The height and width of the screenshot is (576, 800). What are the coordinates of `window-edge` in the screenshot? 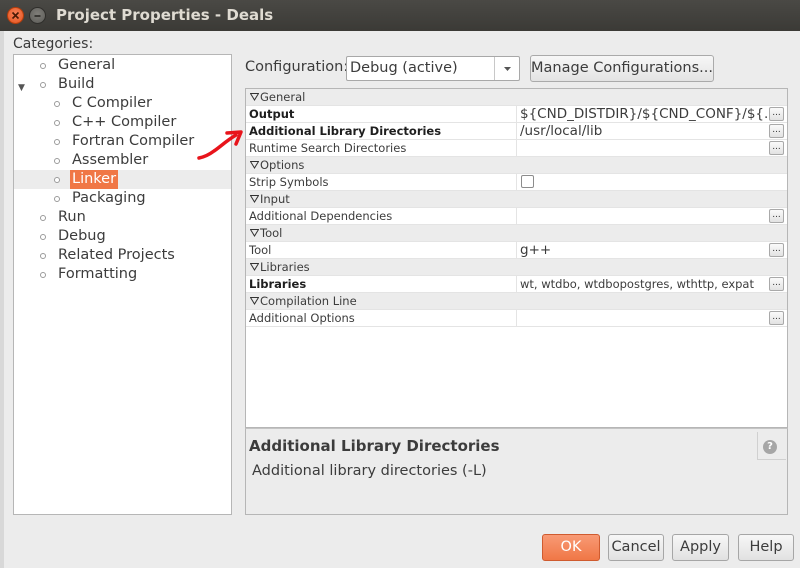 It's located at (2, 303).